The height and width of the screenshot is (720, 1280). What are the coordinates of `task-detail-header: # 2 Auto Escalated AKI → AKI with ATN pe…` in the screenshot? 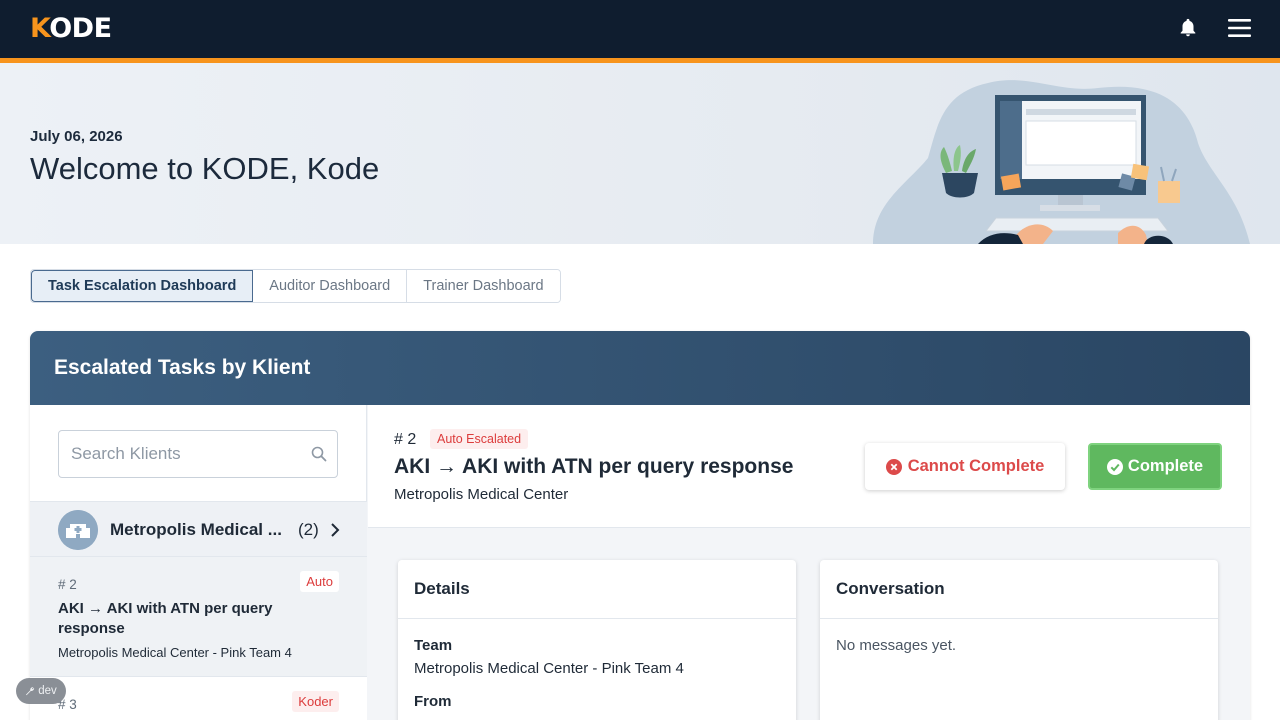 It's located at (809, 466).